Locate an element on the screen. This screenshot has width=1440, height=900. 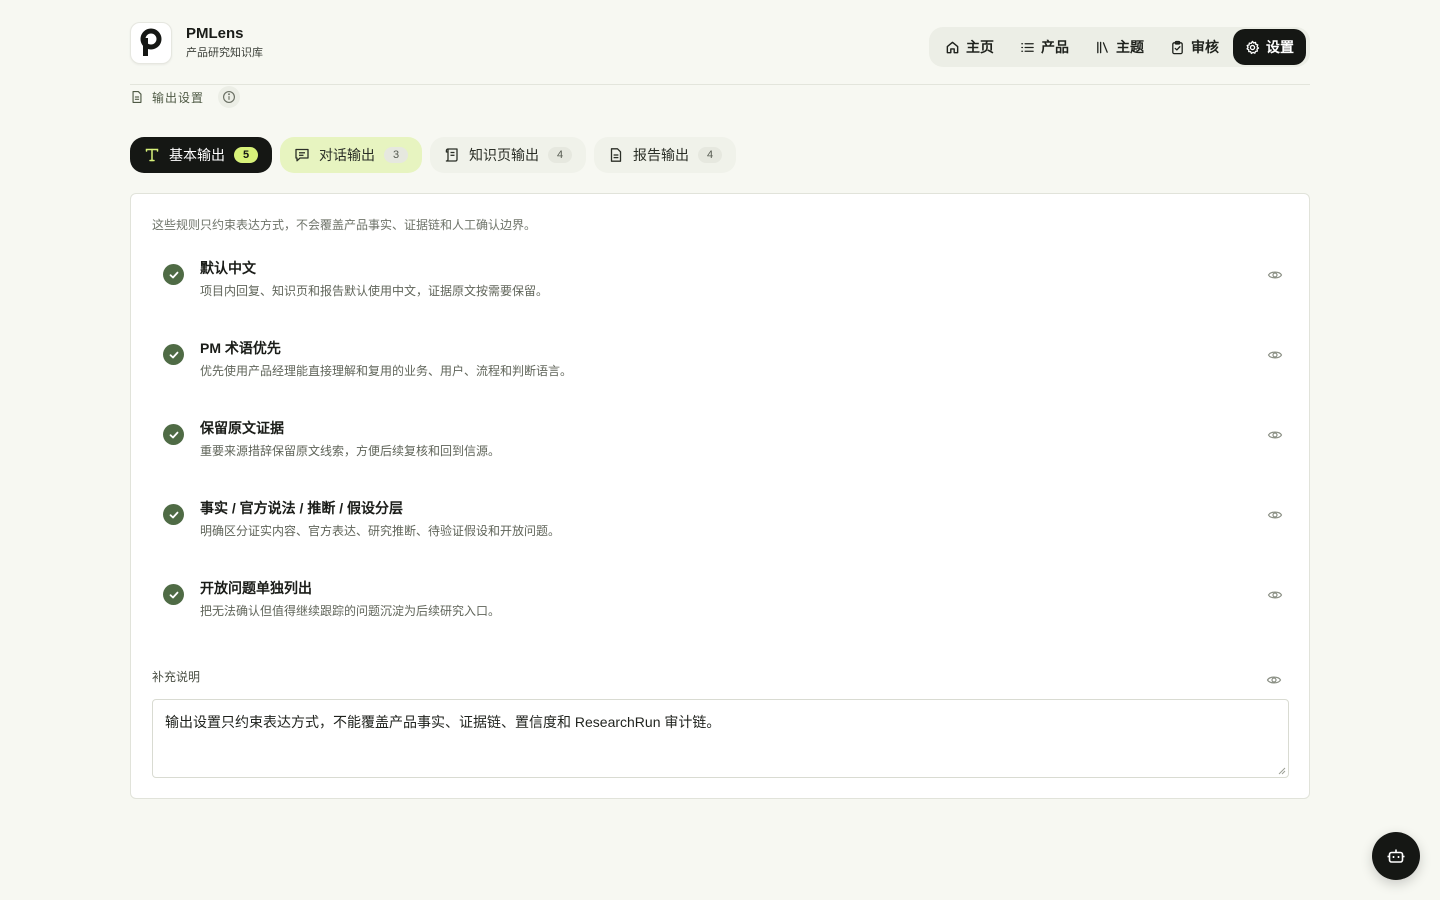
rule-description: 项目内回复、知识页和报告默认使用中文，证据原文按需要保留。 is located at coordinates (374, 291).